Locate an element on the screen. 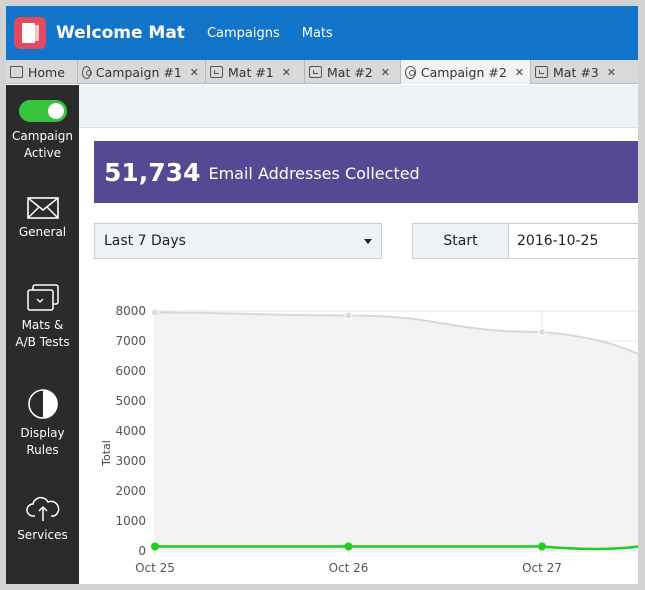  email-count: 51,734 is located at coordinates (152, 172).